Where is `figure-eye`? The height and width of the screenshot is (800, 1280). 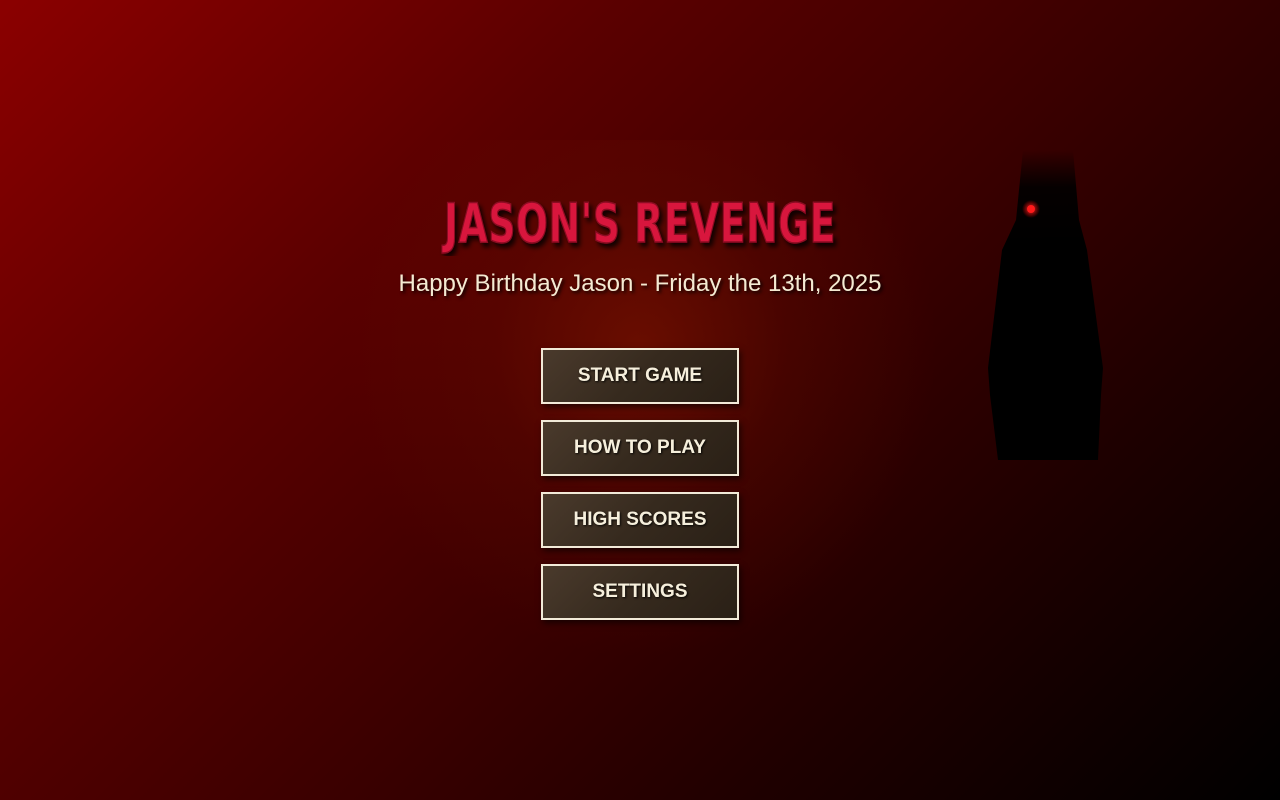
figure-eye is located at coordinates (1031, 209).